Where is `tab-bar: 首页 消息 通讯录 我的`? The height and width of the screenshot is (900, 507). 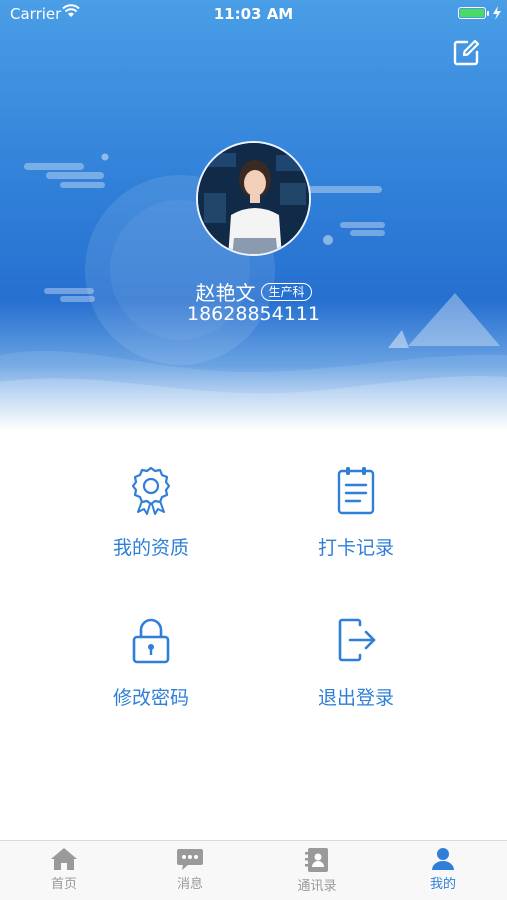
tab-bar: 首页 消息 通讯录 我的 is located at coordinates (253, 870).